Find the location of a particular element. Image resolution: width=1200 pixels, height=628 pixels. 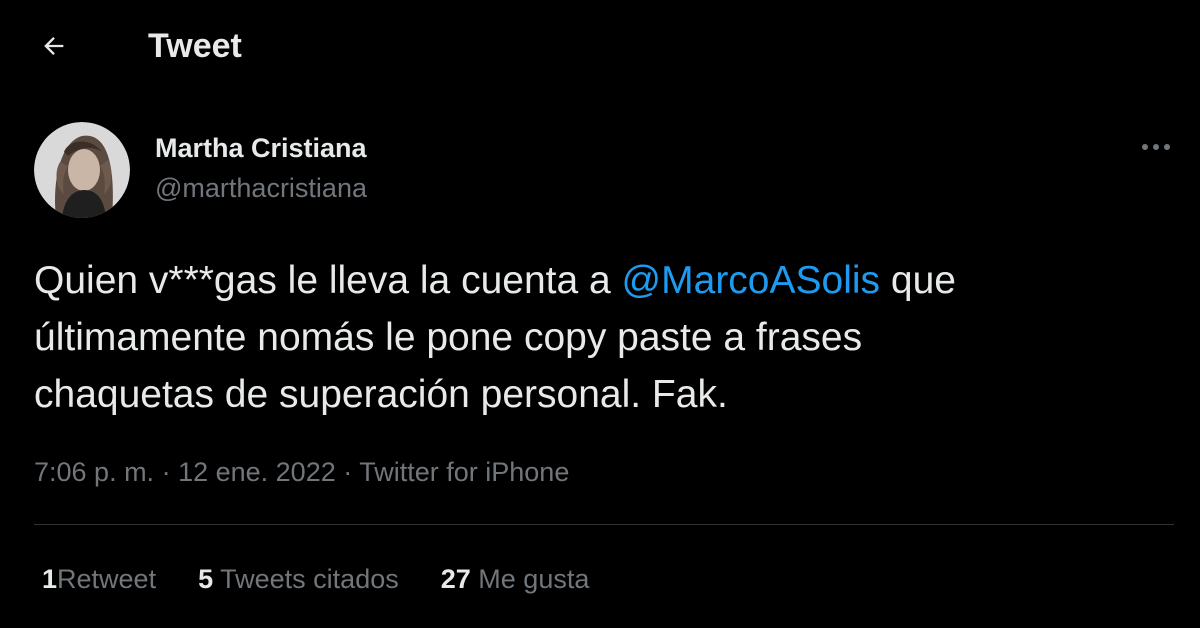

arrow-left-icon is located at coordinates (54, 46).